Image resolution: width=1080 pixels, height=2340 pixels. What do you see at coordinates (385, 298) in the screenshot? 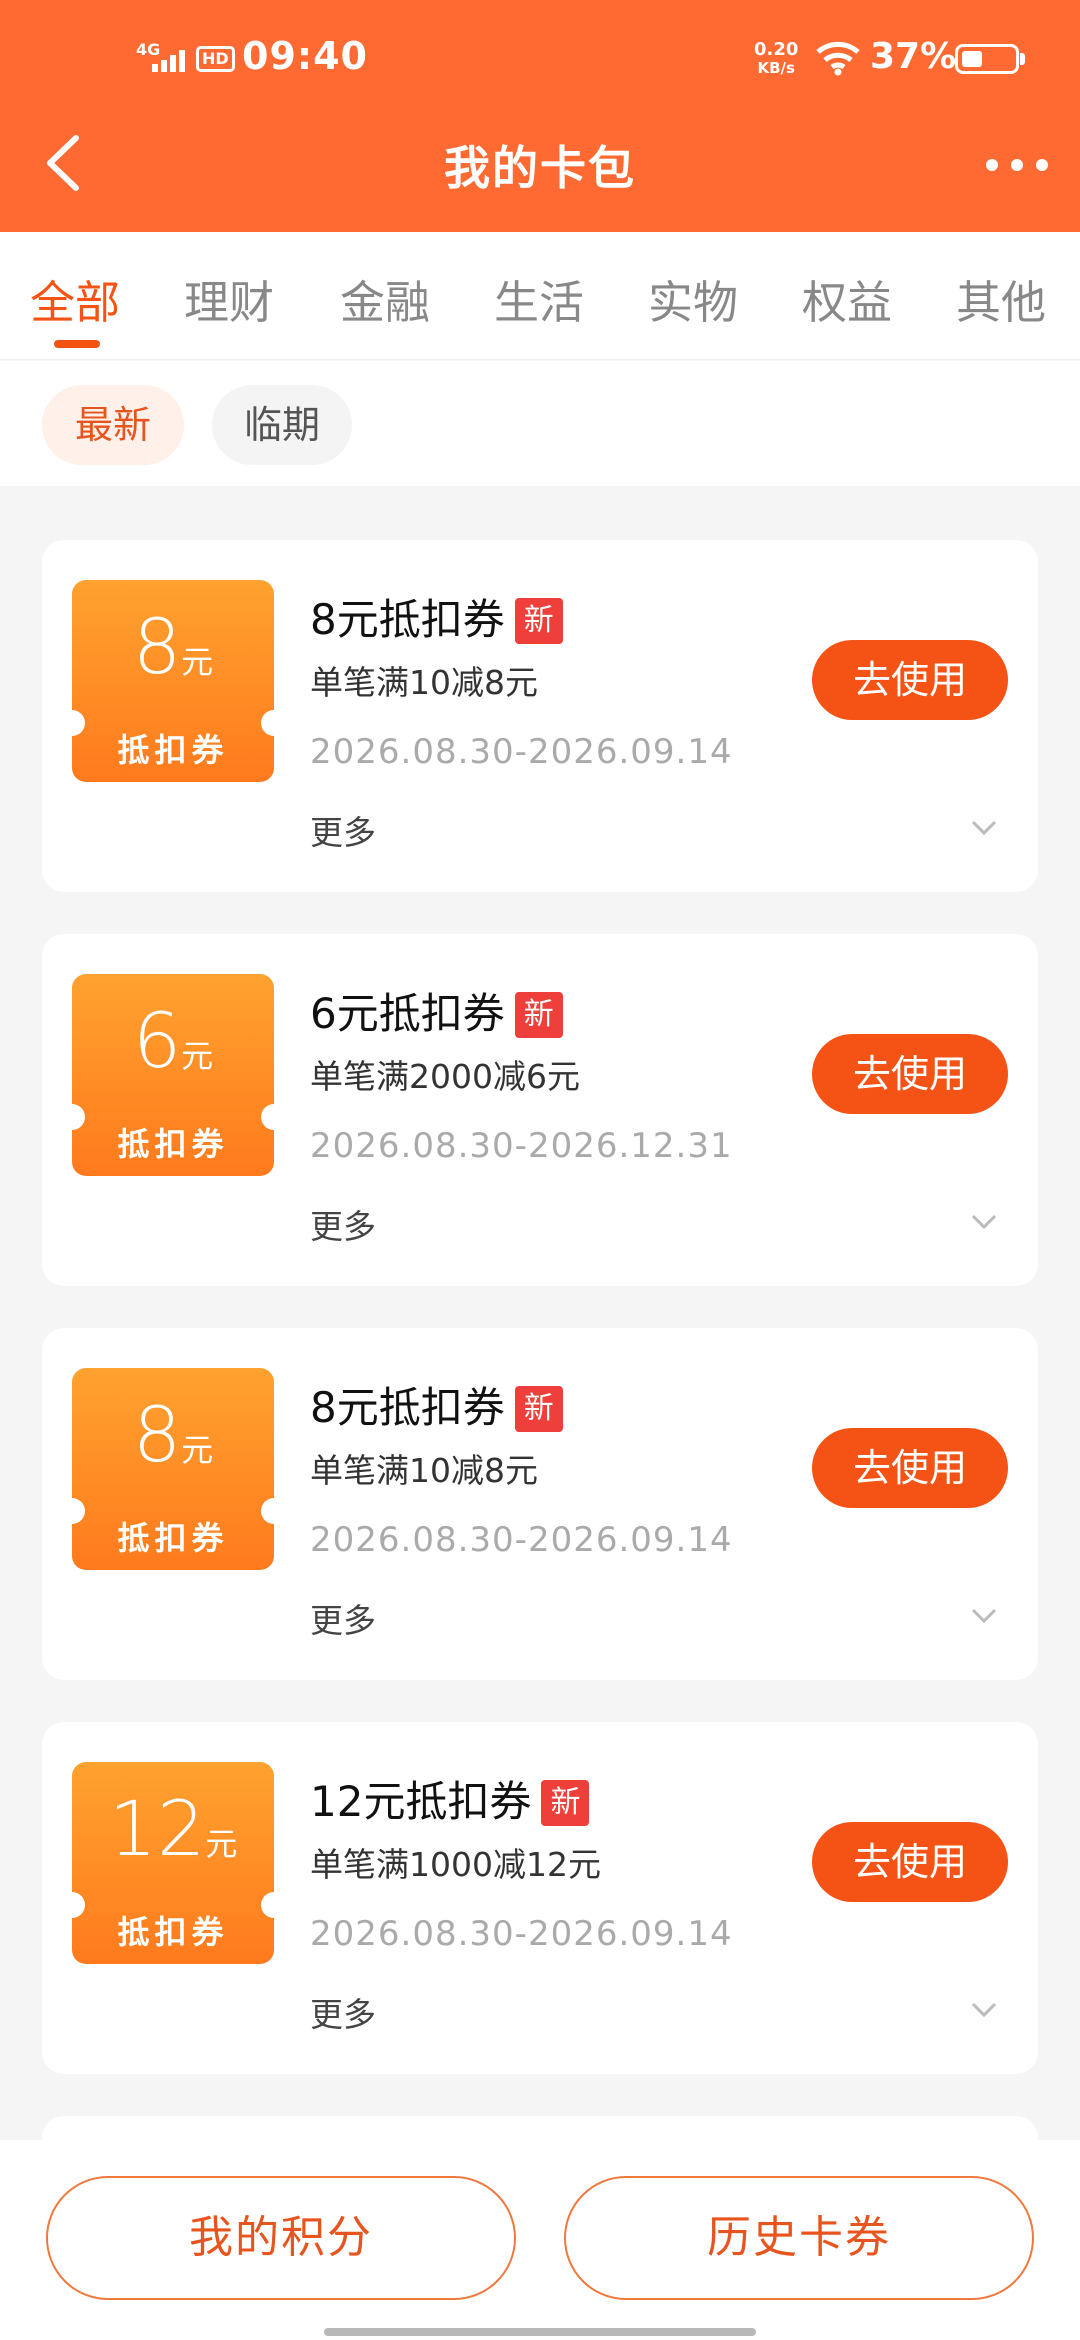
I see `tab-finance: 金融` at bounding box center [385, 298].